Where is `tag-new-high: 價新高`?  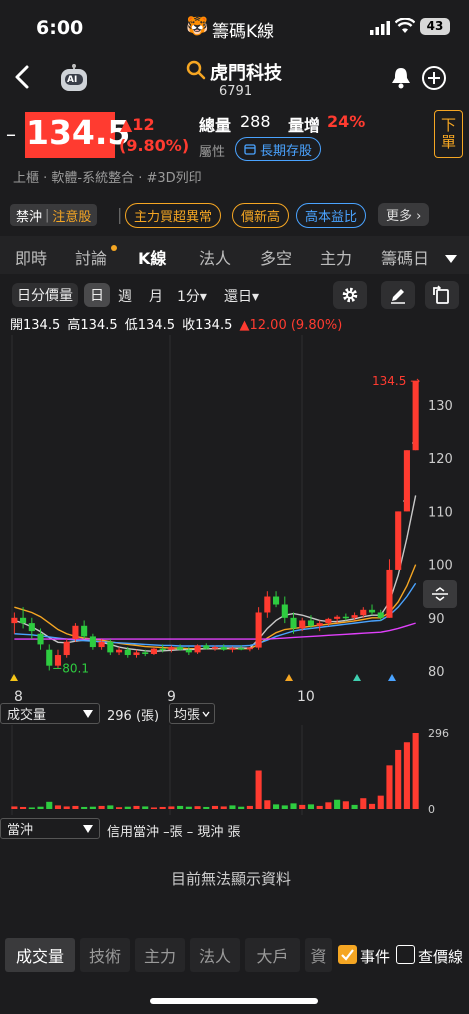 tag-new-high: 價新高 is located at coordinates (261, 215).